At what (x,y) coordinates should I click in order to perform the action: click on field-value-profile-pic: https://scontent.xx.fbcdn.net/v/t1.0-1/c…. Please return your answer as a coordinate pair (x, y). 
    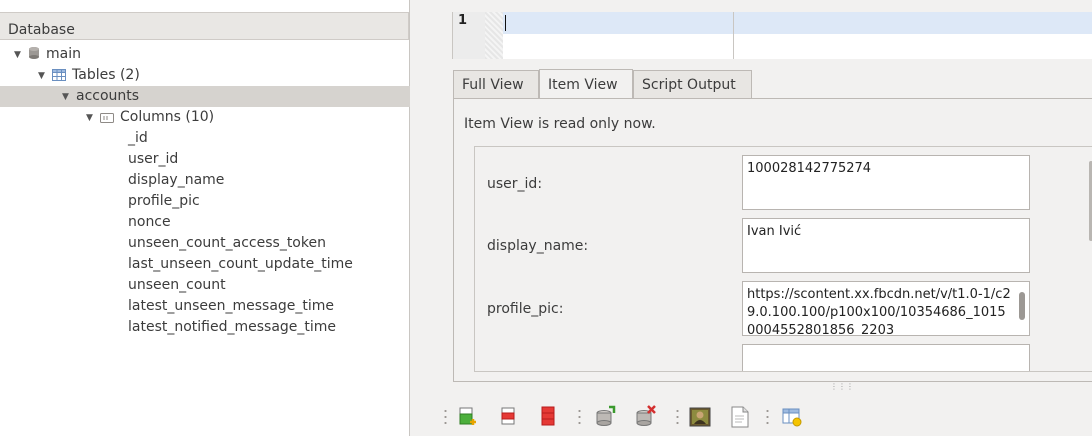
    Looking at the image, I should click on (886, 308).